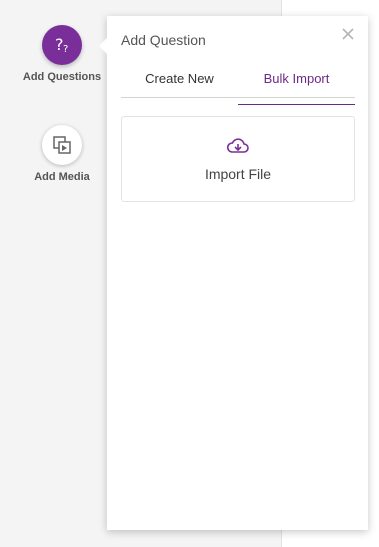 The width and height of the screenshot is (379, 547). Describe the element at coordinates (179, 83) in the screenshot. I see `tab-create-new: Create New` at that location.